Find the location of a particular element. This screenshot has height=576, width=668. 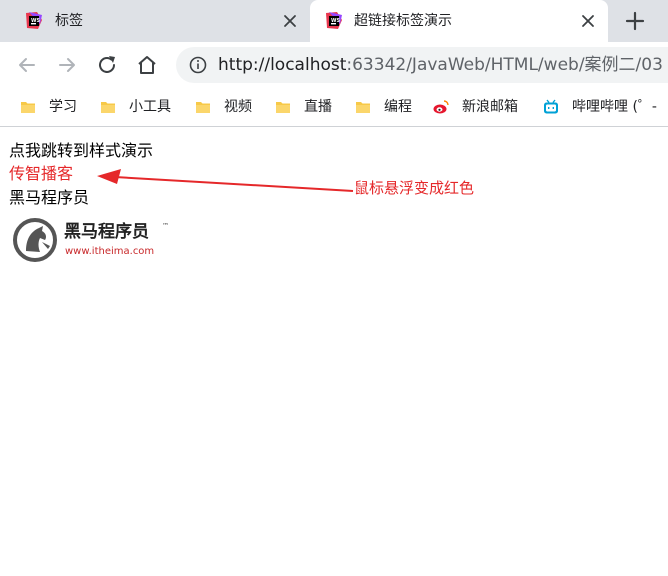

bookmark-bilibili: 哔哩哔哩 (゜- is located at coordinates (600, 107).